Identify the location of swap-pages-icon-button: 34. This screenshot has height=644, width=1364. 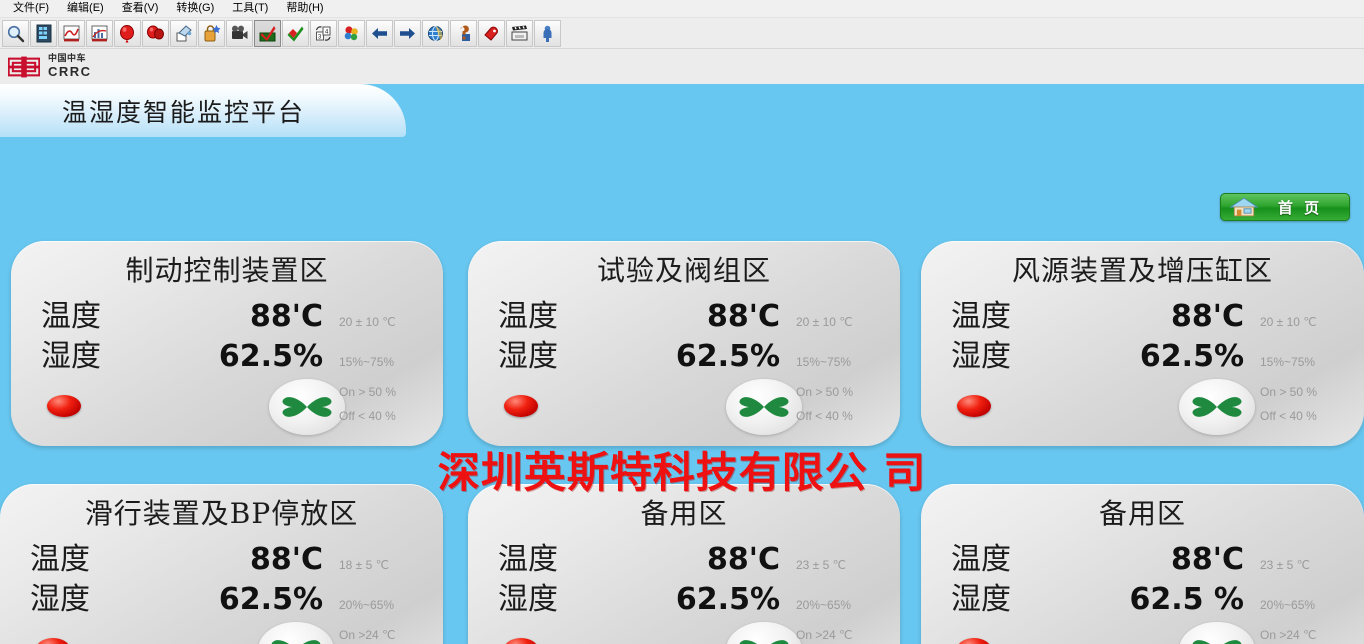
(323, 33).